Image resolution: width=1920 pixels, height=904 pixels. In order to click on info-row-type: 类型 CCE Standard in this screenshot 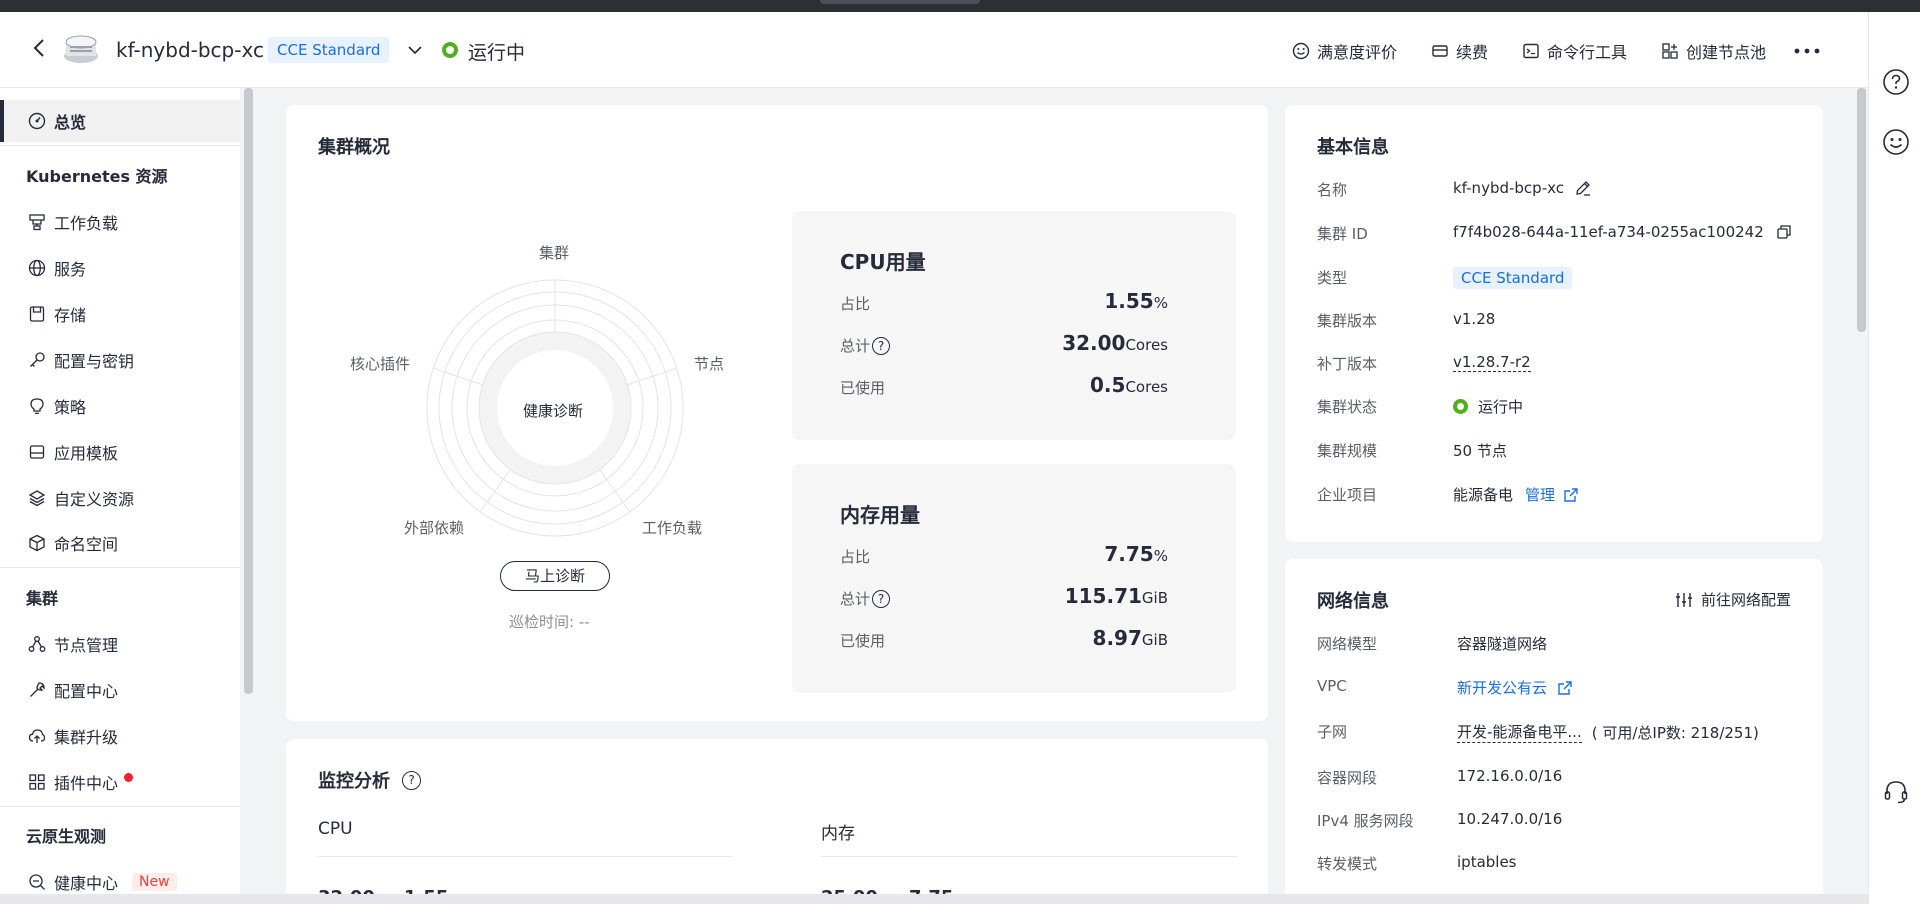, I will do `click(1557, 277)`.